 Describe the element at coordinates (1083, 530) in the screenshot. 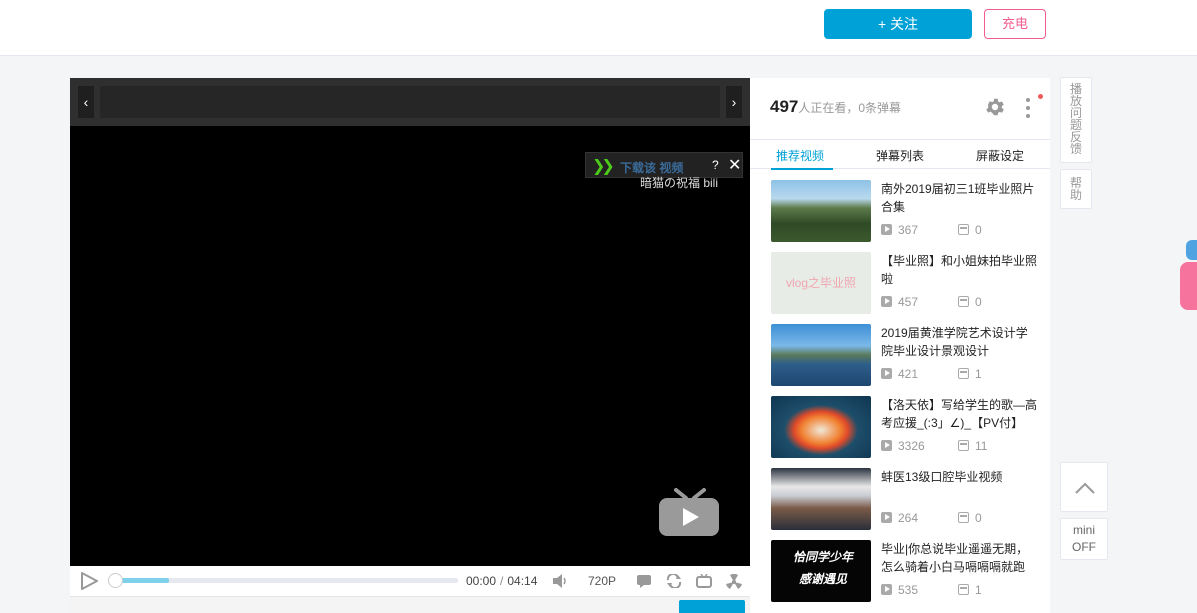

I see `mini-label: mini` at that location.